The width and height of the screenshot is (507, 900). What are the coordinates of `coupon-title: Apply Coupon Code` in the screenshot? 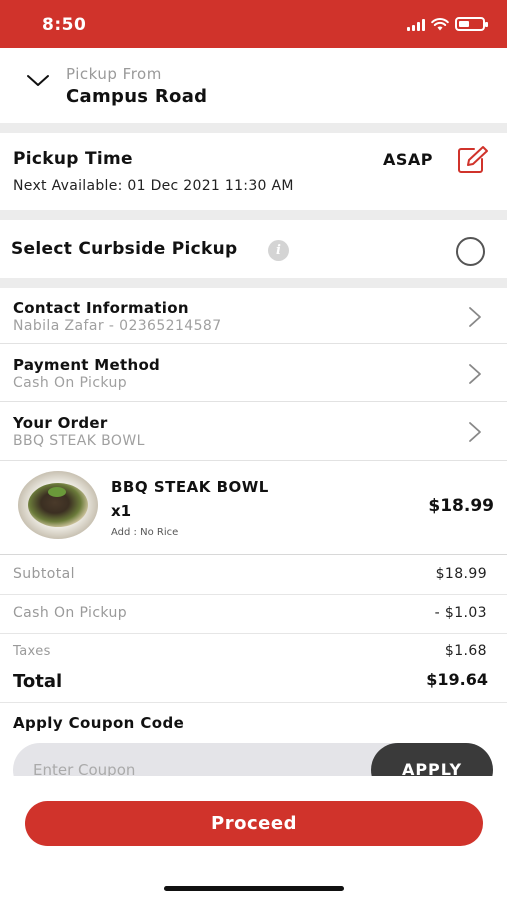 It's located at (99, 723).